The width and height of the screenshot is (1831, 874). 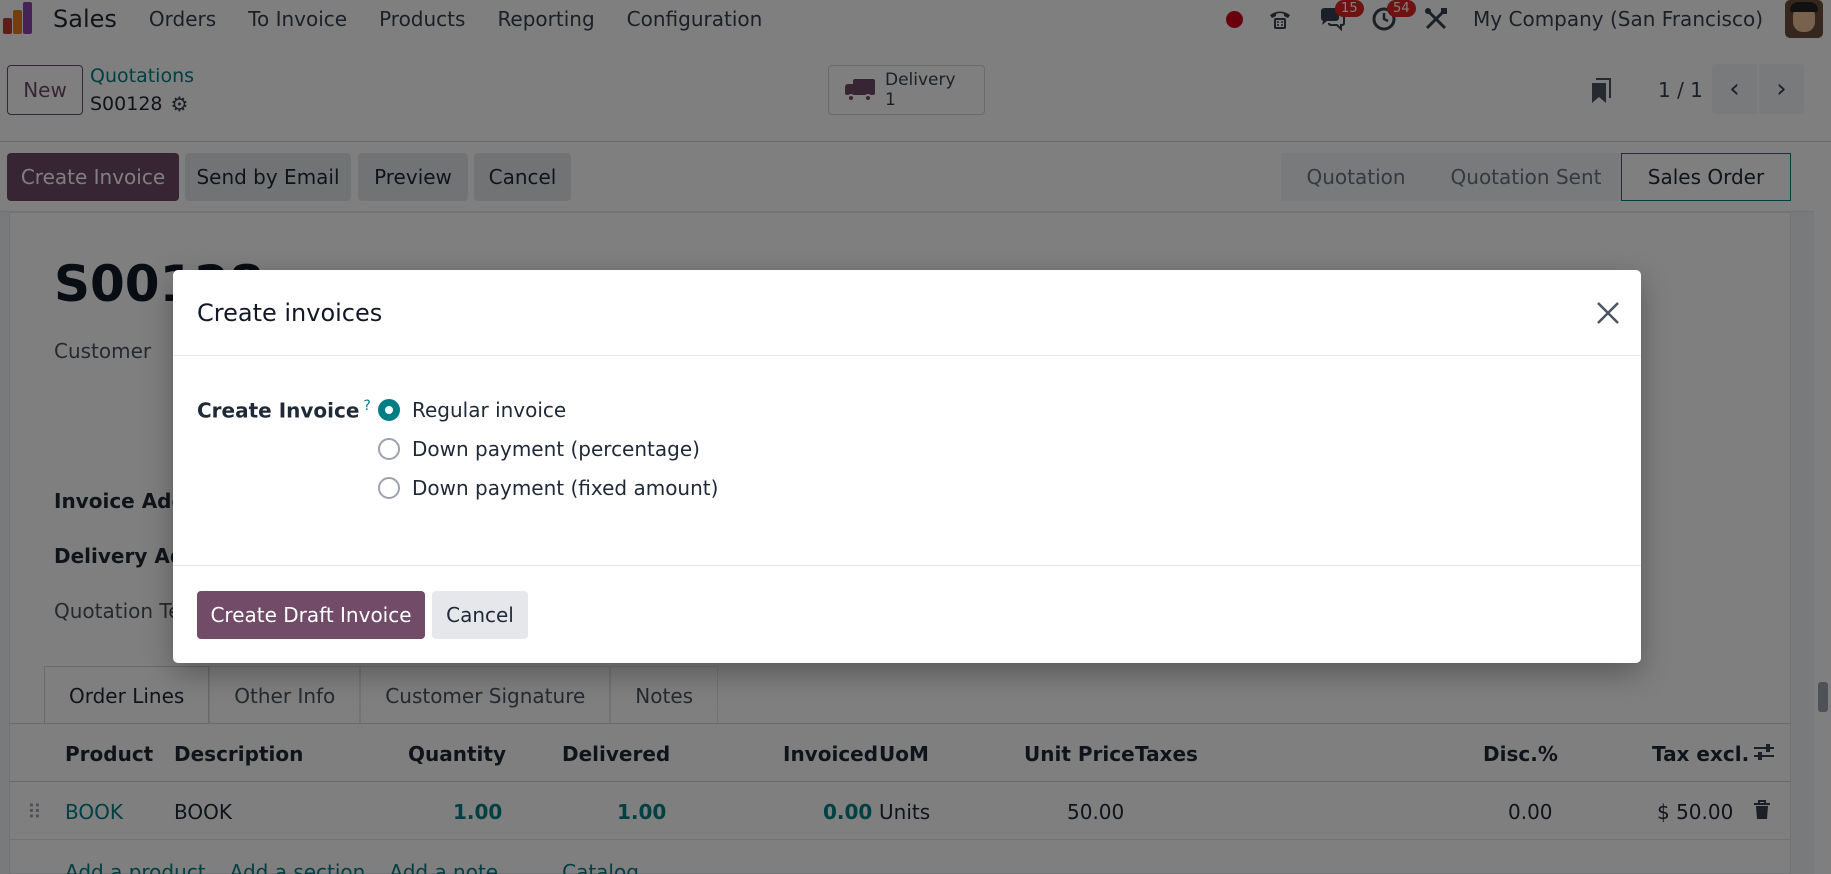 What do you see at coordinates (907, 614) in the screenshot?
I see `dialog-footer: Create Draft Invoice Cancel` at bounding box center [907, 614].